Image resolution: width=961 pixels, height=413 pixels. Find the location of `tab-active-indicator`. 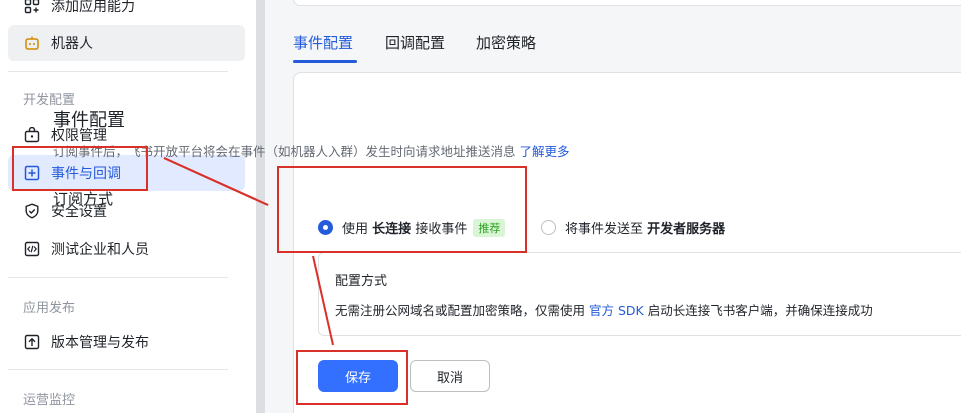

tab-active-indicator is located at coordinates (325, 61).